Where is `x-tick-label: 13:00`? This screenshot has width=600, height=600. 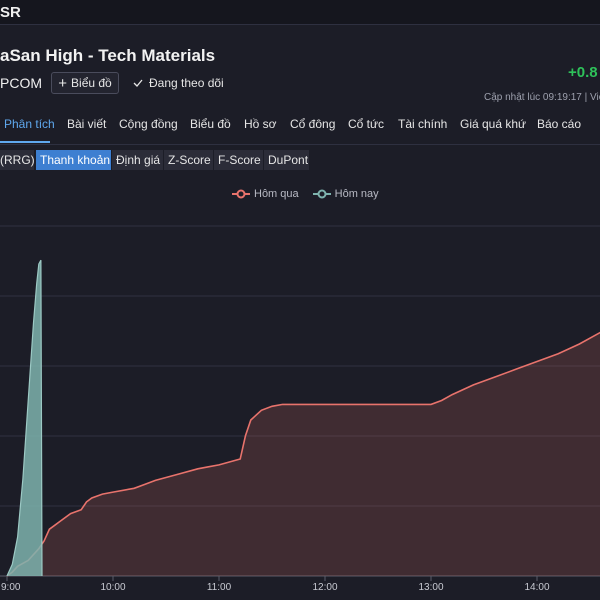
x-tick-label: 13:00 is located at coordinates (430, 587).